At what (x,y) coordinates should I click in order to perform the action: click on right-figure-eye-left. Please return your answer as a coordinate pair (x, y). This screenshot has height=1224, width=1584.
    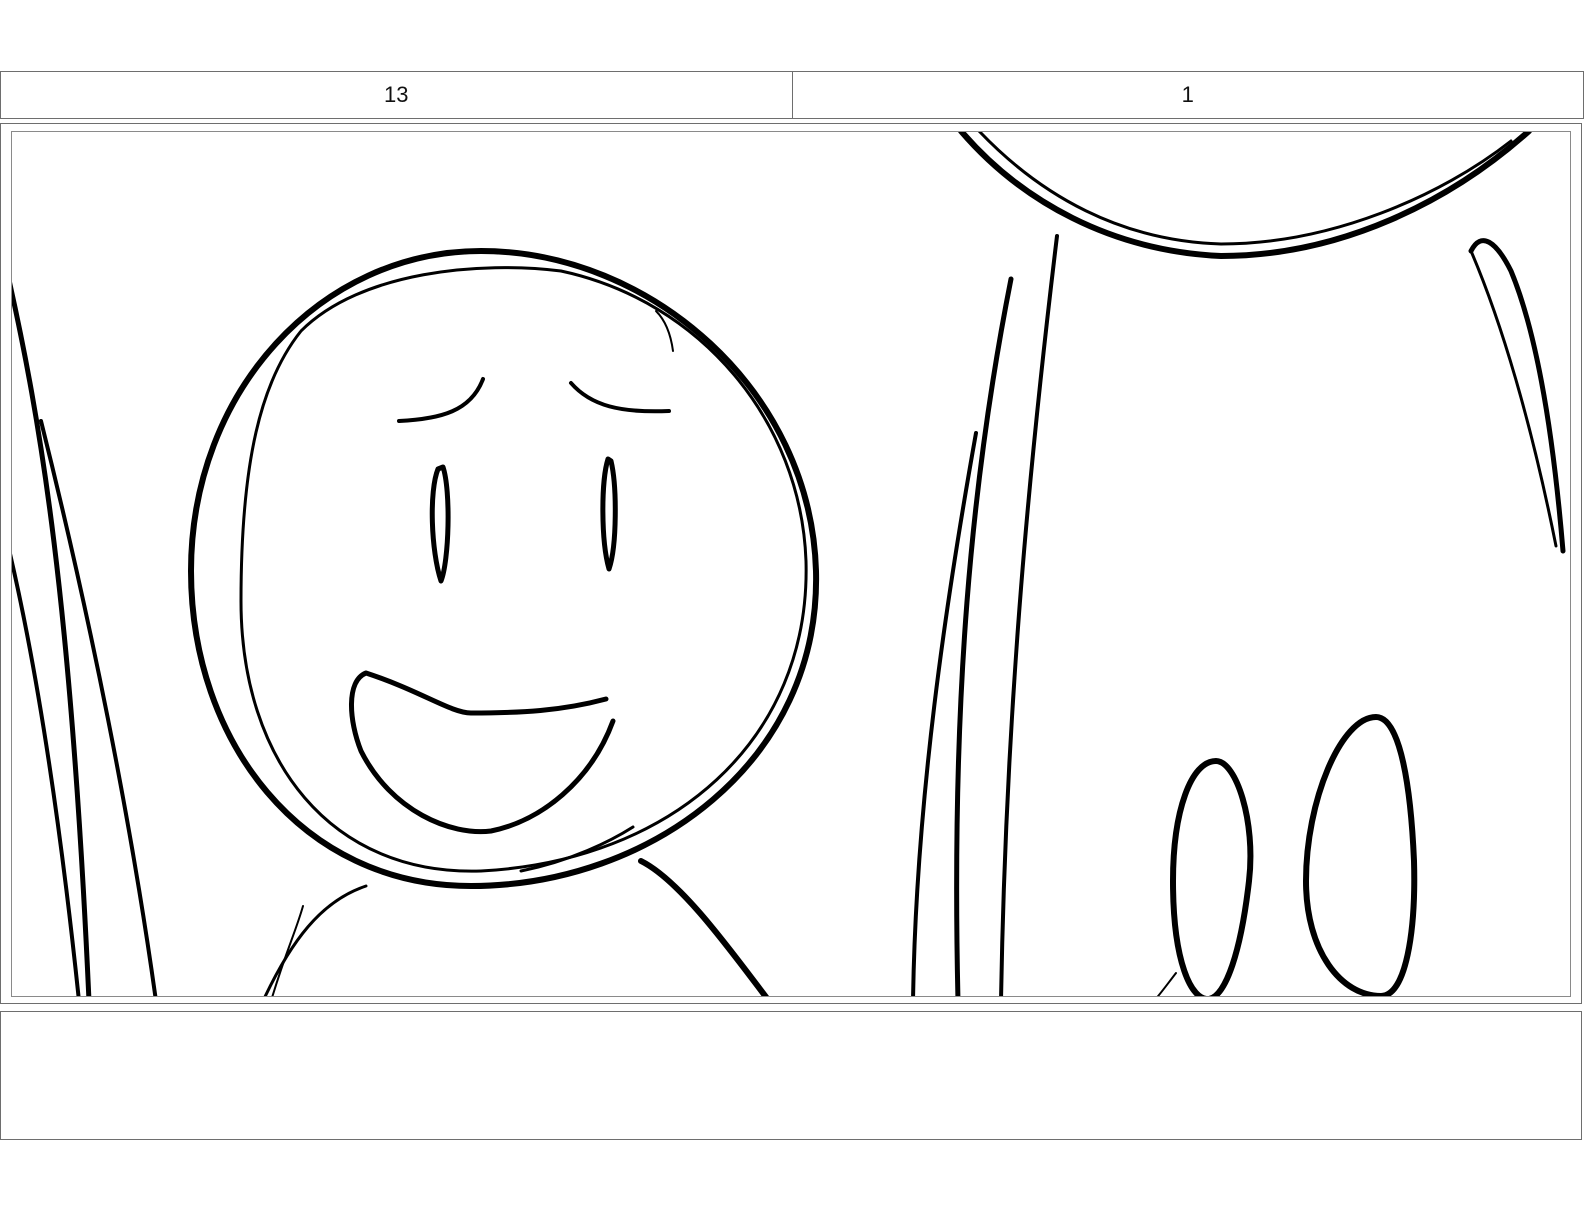
    Looking at the image, I should click on (1212, 877).